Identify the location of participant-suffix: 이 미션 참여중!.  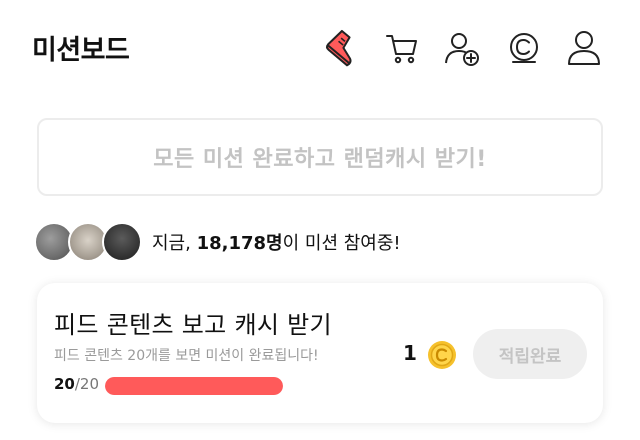
(341, 243).